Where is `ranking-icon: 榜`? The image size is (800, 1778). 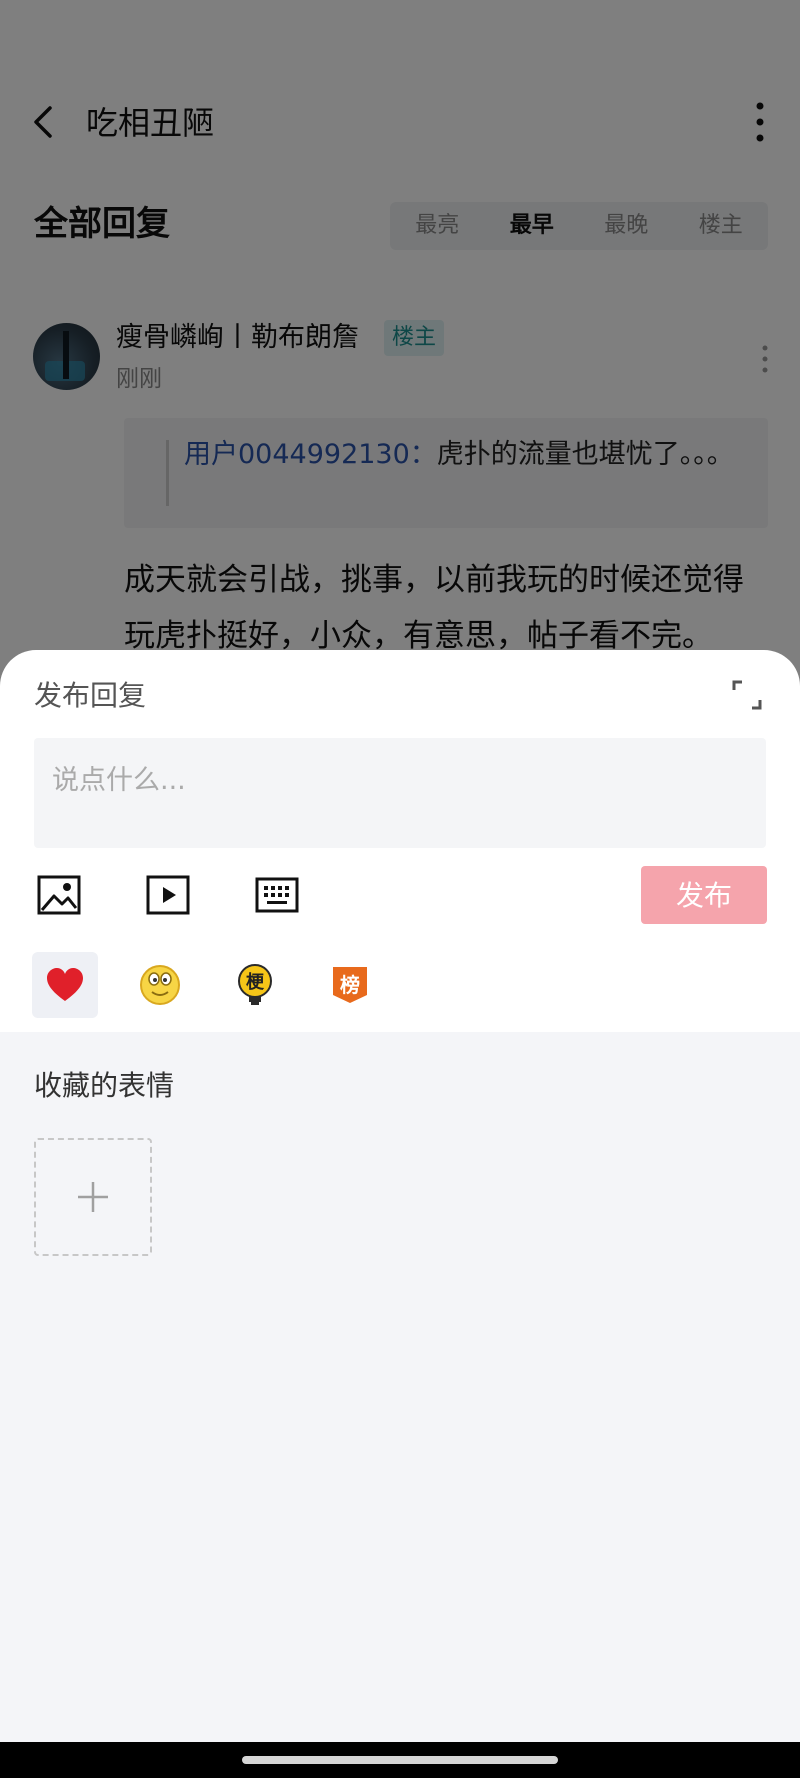
ranking-icon: 榜 is located at coordinates (350, 985).